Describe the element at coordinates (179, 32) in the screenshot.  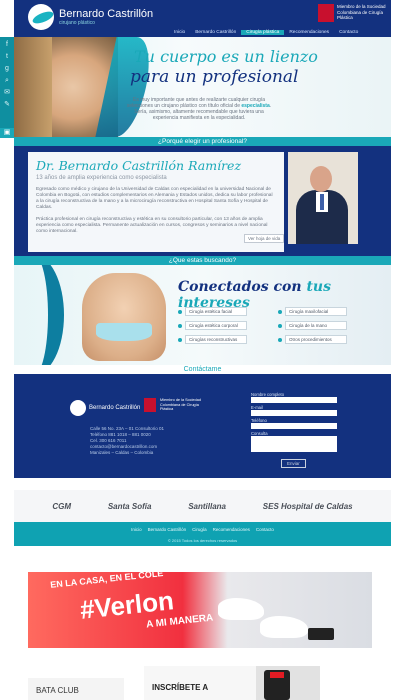
I see `nav-inicio: Inicio` at that location.